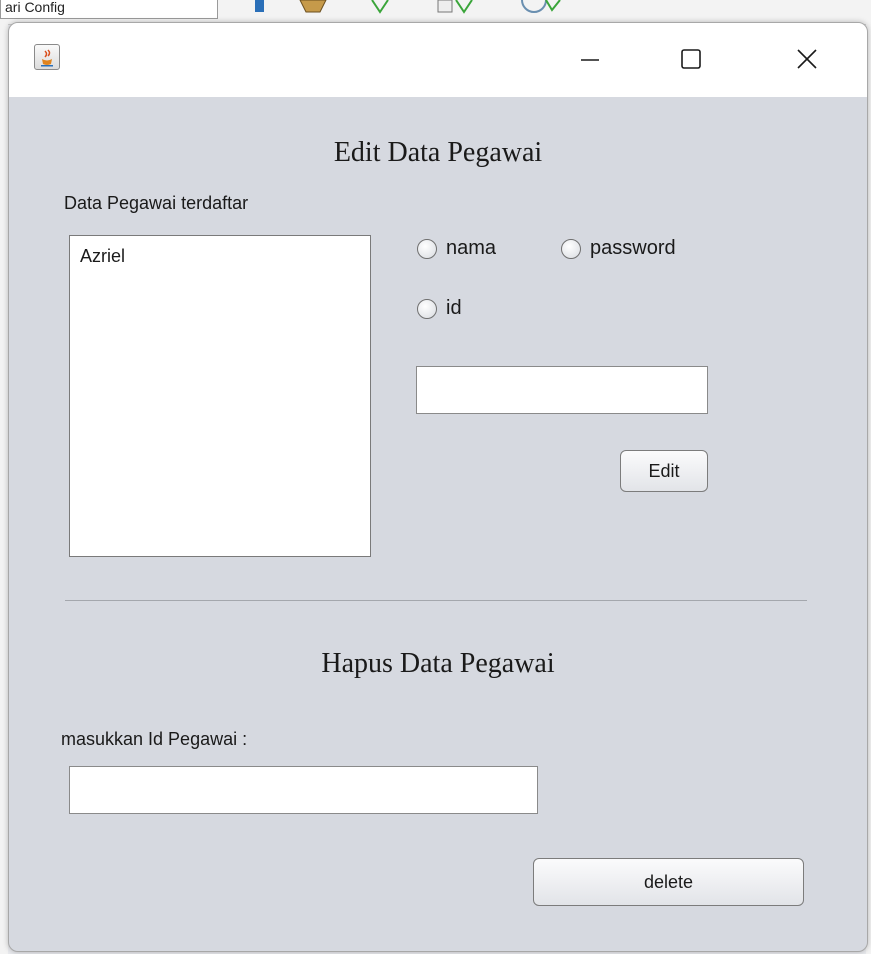  I want to click on radio-password: password, so click(618, 248).